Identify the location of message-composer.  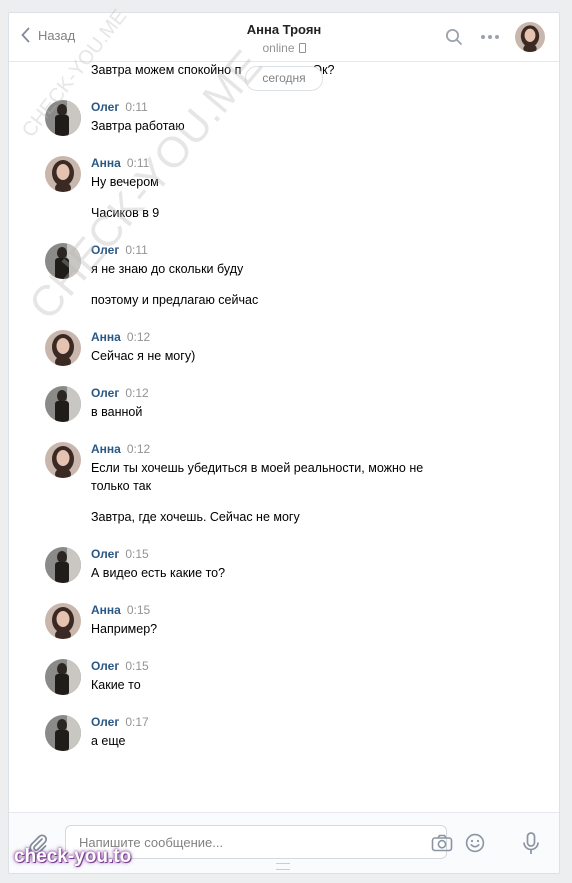
(284, 842).